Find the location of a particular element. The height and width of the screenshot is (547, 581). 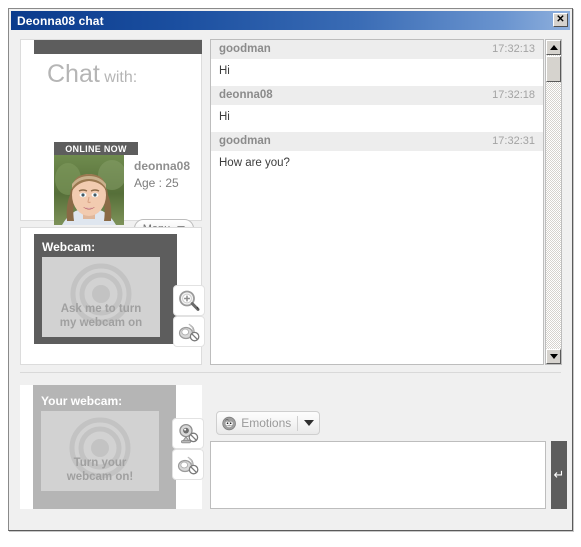

my-webcam-placeholder-line2: webcam on! is located at coordinates (100, 477).